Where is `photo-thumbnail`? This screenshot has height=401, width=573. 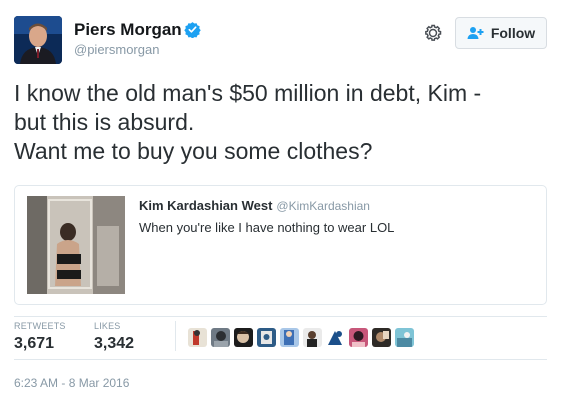
photo-thumbnail is located at coordinates (76, 245).